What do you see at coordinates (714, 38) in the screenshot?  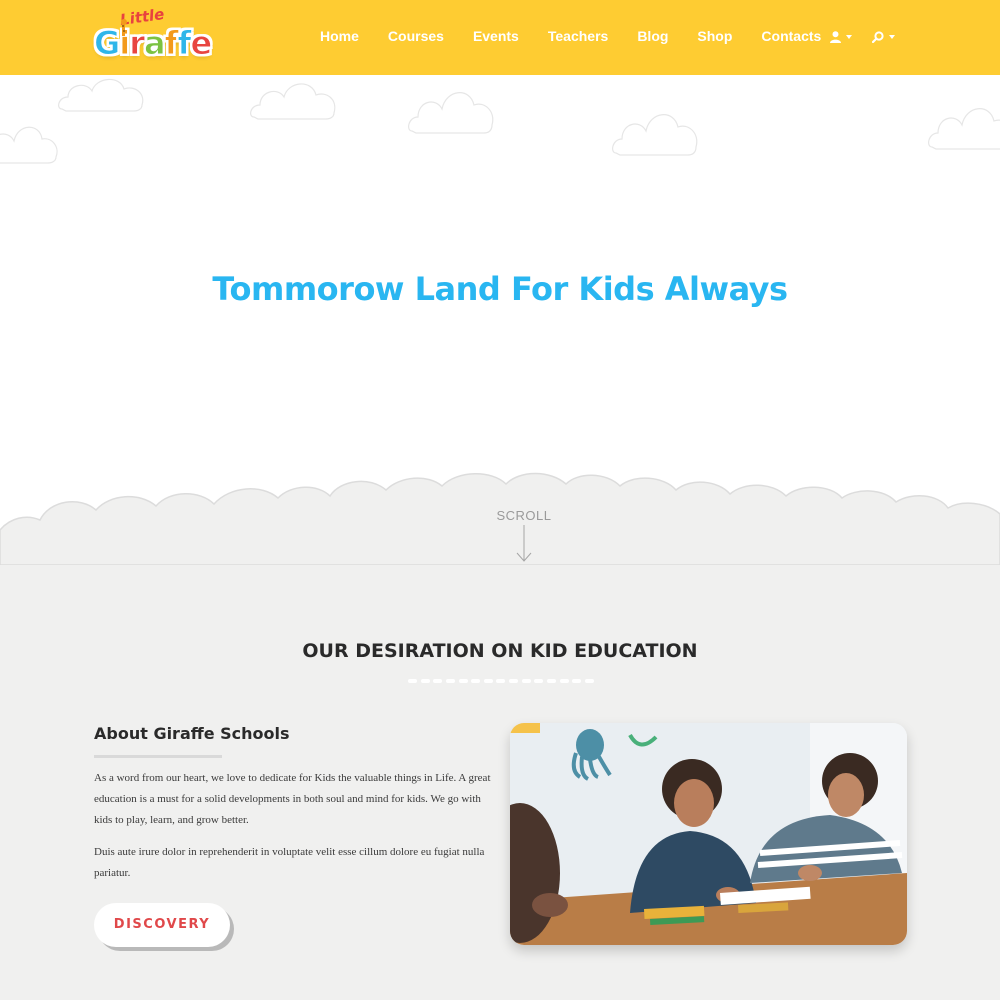 I see `nav-item-shop: Shop` at bounding box center [714, 38].